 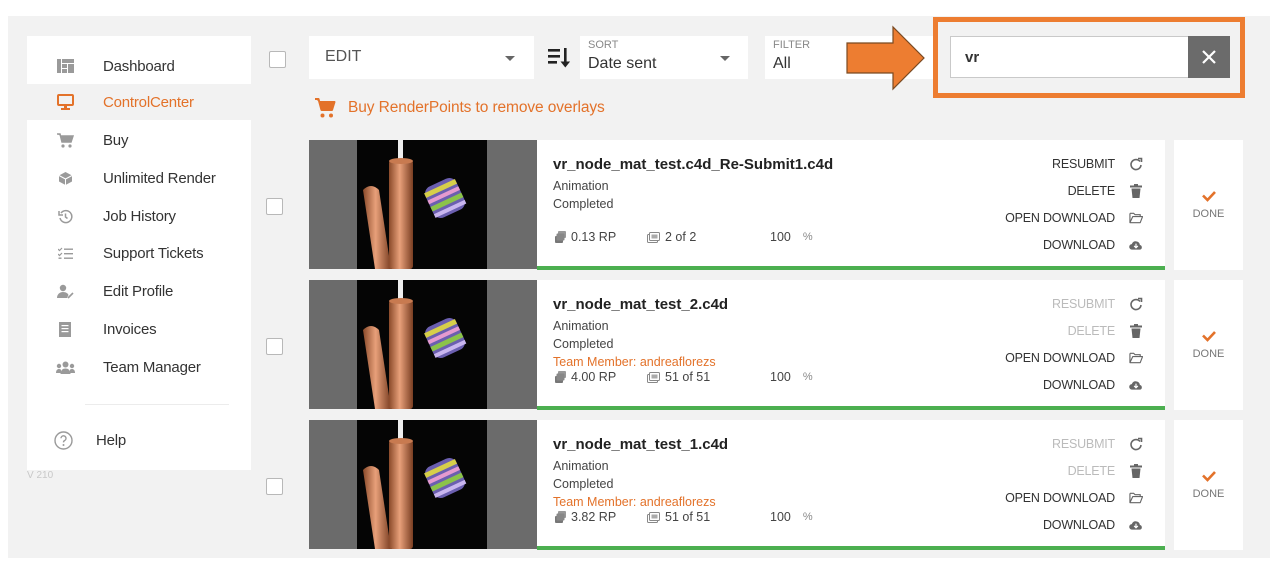 What do you see at coordinates (1209, 57) in the screenshot?
I see `clear-search-button` at bounding box center [1209, 57].